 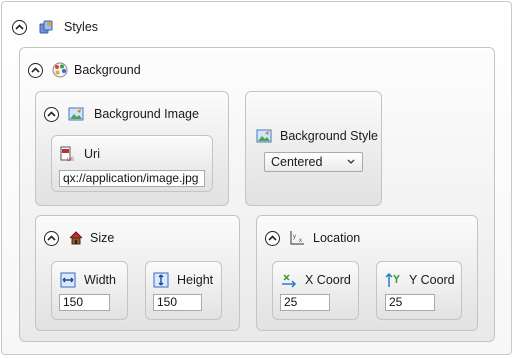 I want to click on location-collapse-button, so click(x=272, y=238).